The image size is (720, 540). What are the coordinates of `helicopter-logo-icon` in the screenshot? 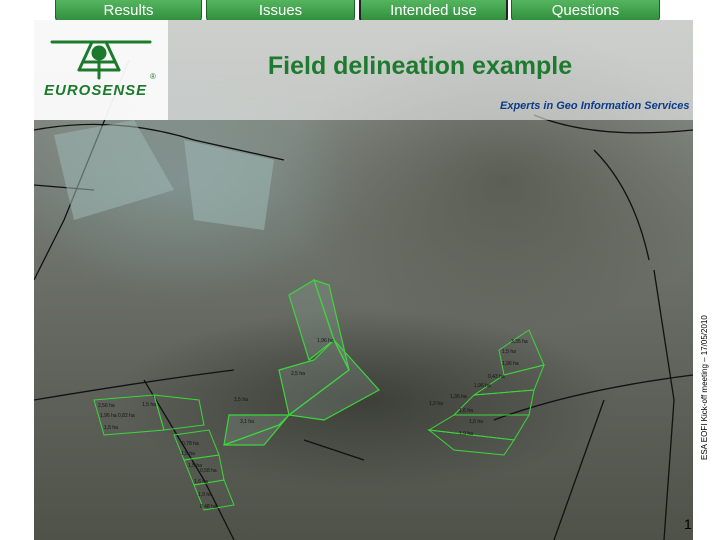 It's located at (101, 60).